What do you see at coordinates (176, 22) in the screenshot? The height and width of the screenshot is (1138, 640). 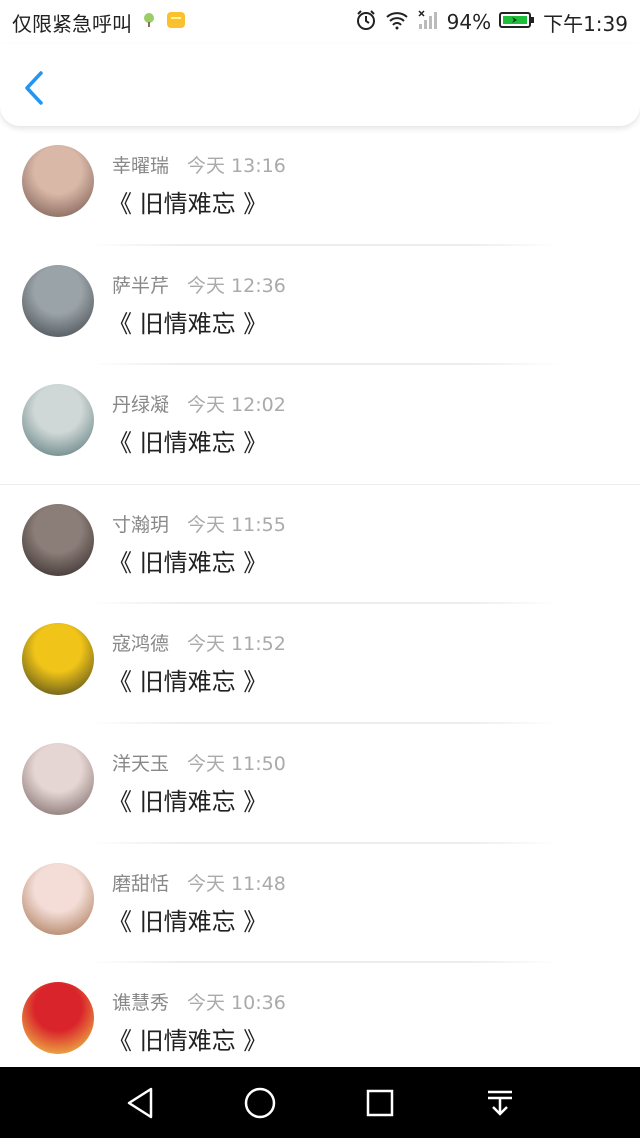 I see `notification-icon` at bounding box center [176, 22].